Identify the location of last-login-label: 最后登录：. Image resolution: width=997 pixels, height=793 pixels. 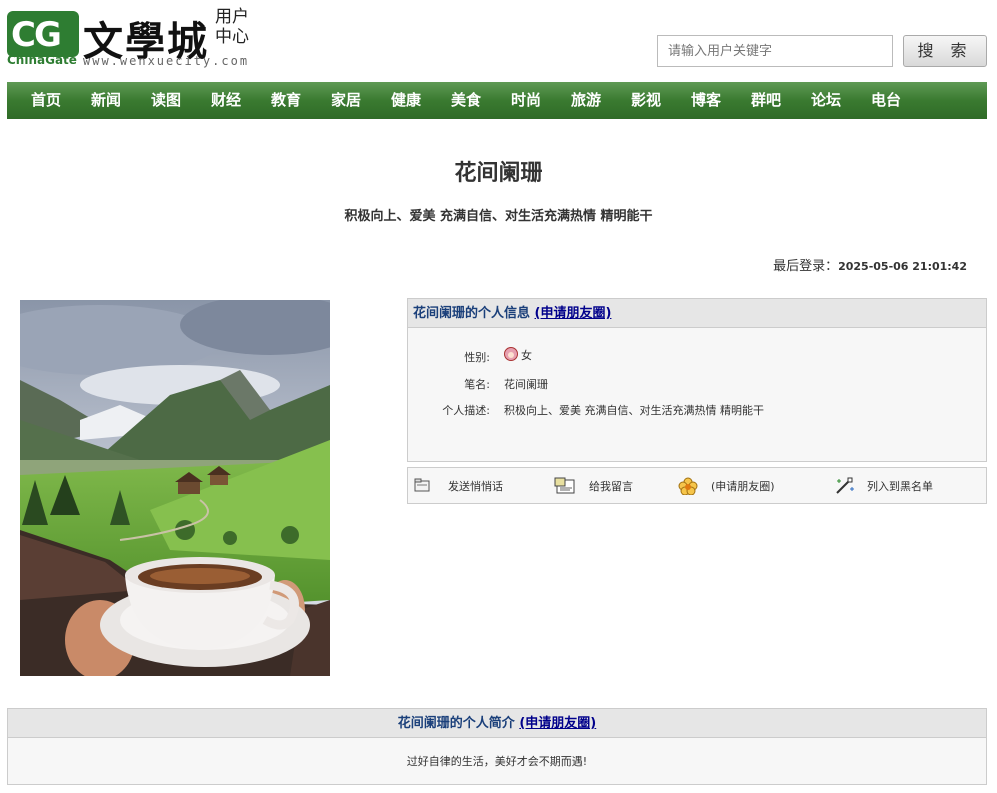
(806, 266).